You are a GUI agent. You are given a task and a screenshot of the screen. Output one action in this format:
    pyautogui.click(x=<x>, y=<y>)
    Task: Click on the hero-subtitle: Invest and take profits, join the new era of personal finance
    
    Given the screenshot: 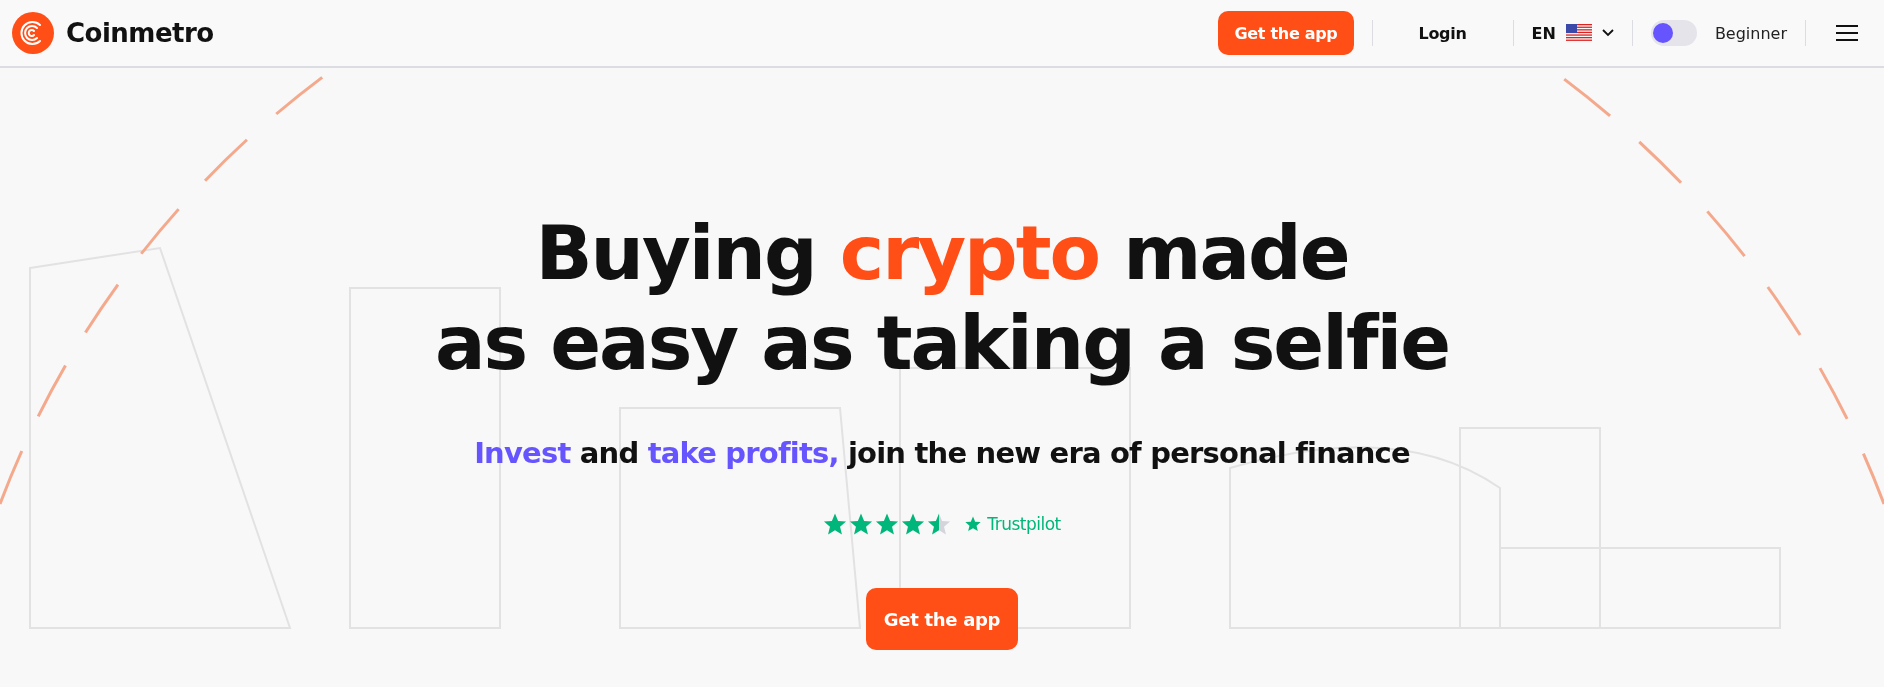 What is the action you would take?
    pyautogui.click(x=942, y=453)
    